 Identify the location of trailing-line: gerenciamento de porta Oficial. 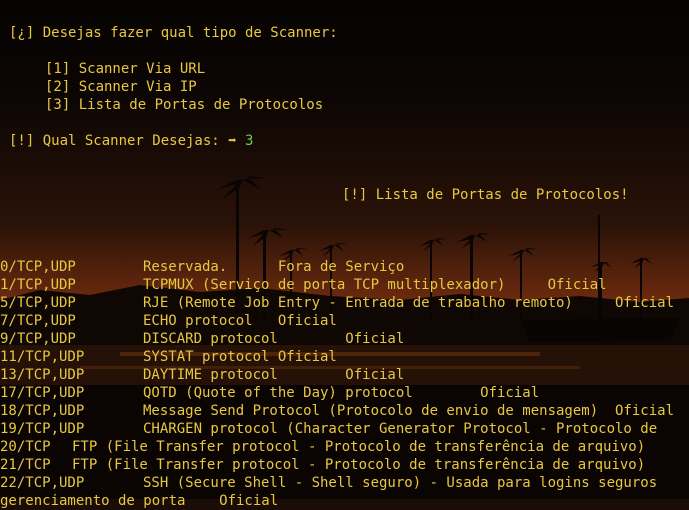
(139, 501).